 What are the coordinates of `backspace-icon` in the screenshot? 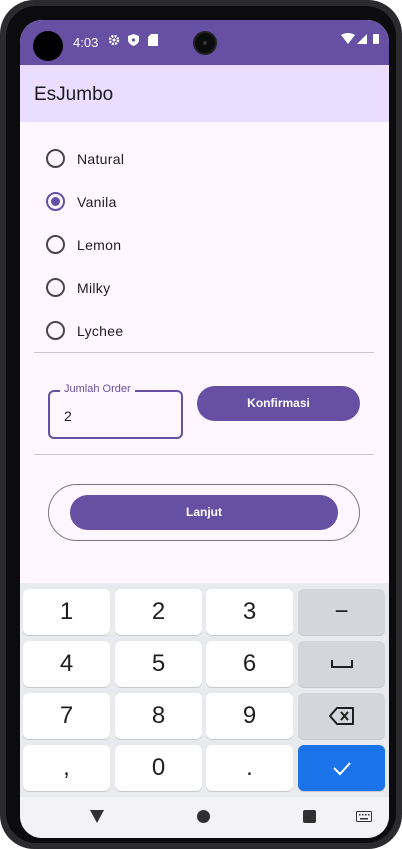 It's located at (341, 716).